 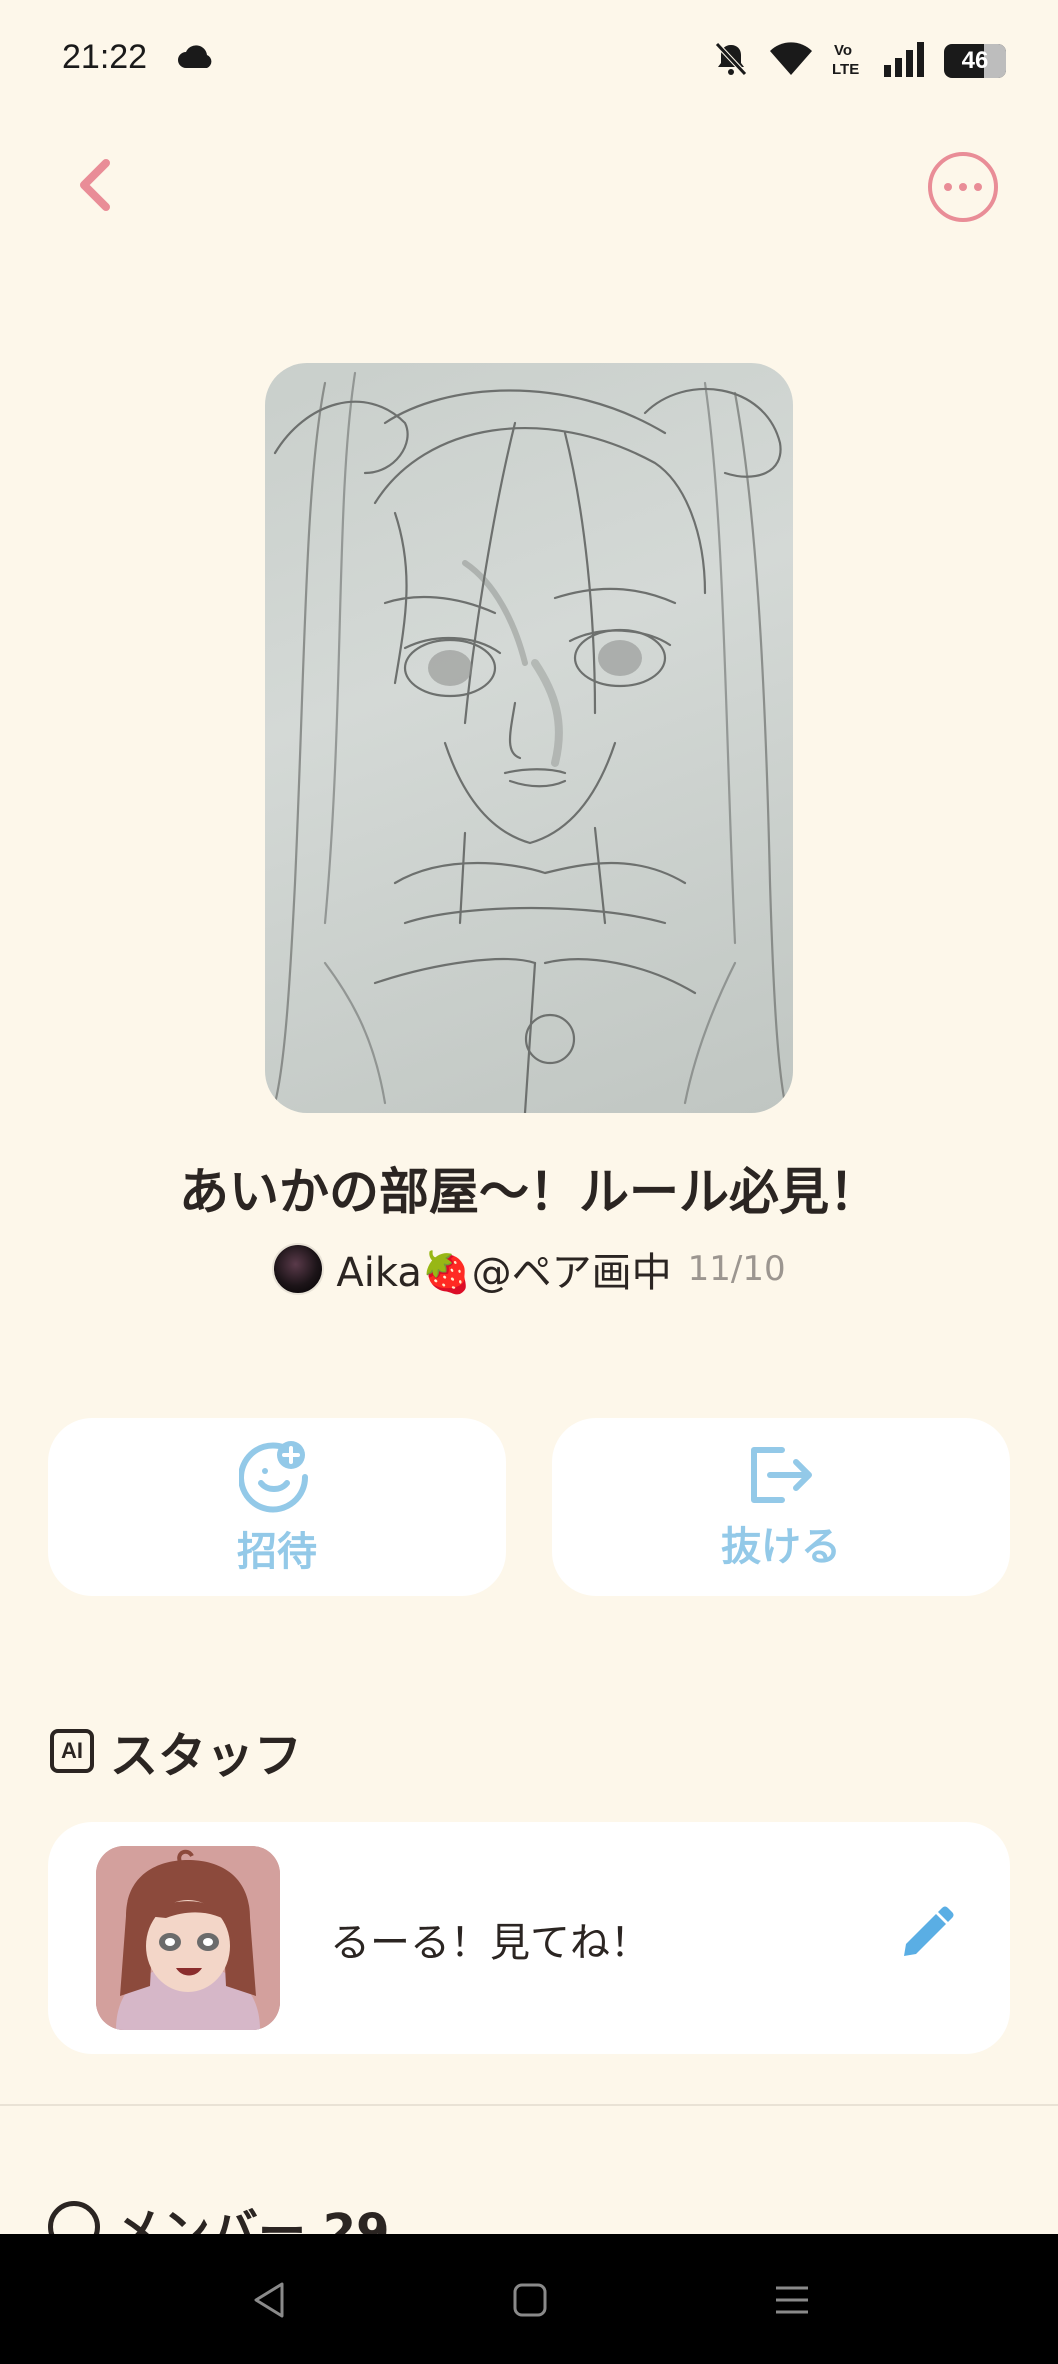 I want to click on system-navigation-bar, so click(x=529, y=2299).